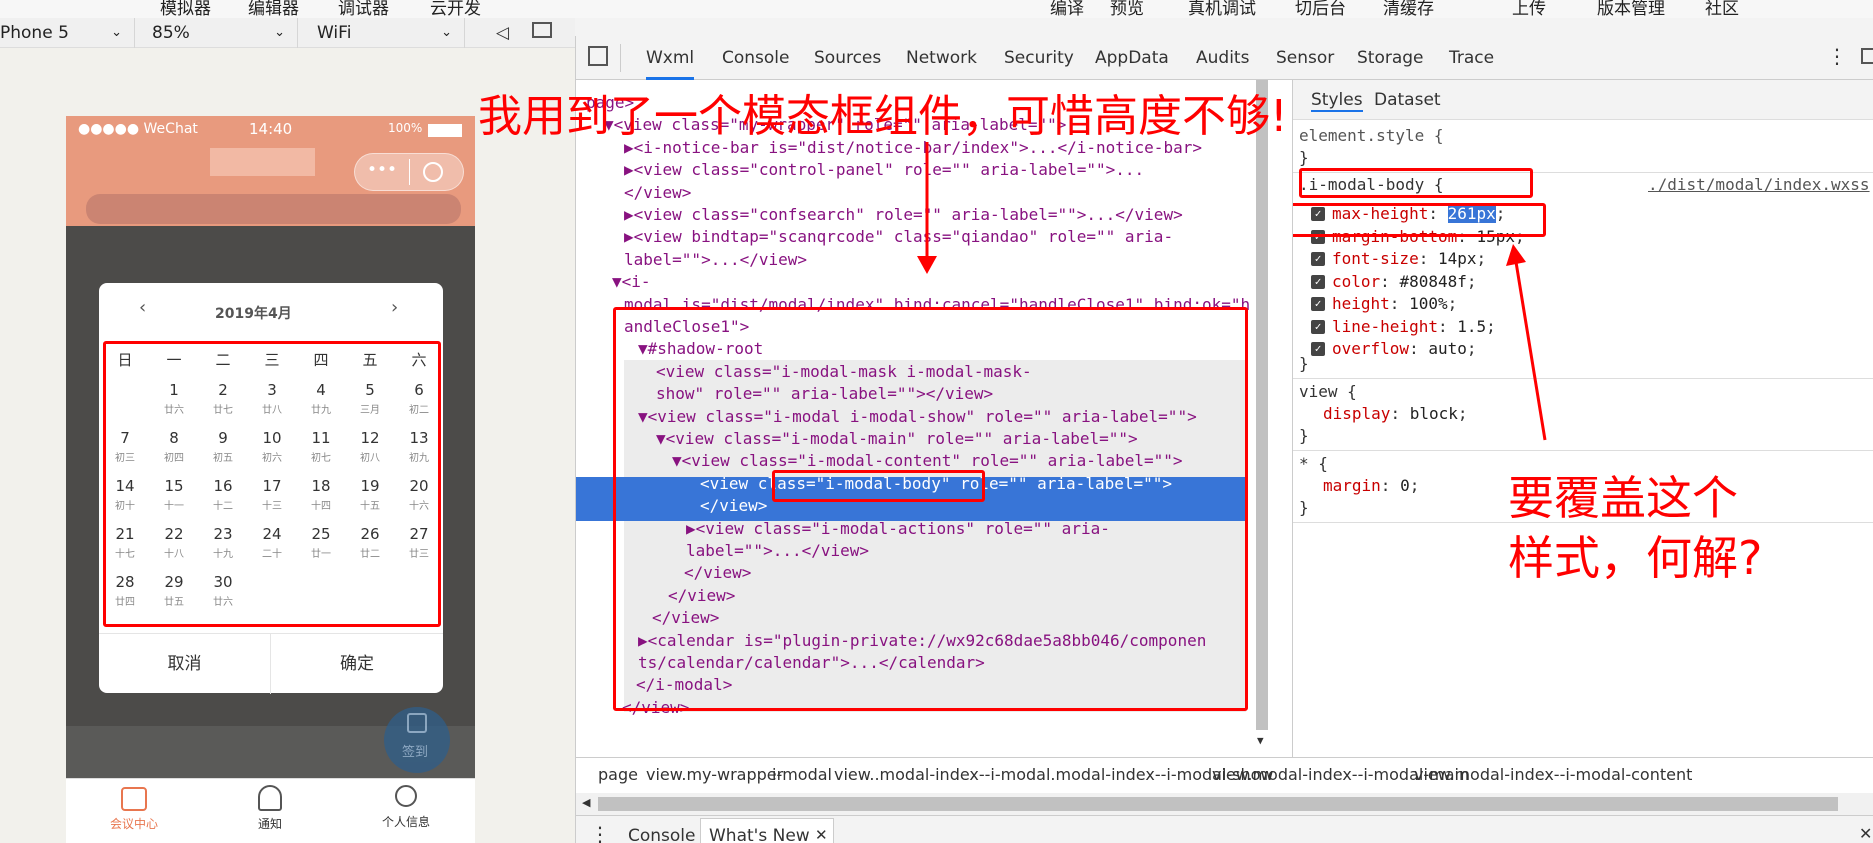 Image resolution: width=1873 pixels, height=843 pixels. What do you see at coordinates (1530, 351) in the screenshot?
I see `arrow-up-line` at bounding box center [1530, 351].